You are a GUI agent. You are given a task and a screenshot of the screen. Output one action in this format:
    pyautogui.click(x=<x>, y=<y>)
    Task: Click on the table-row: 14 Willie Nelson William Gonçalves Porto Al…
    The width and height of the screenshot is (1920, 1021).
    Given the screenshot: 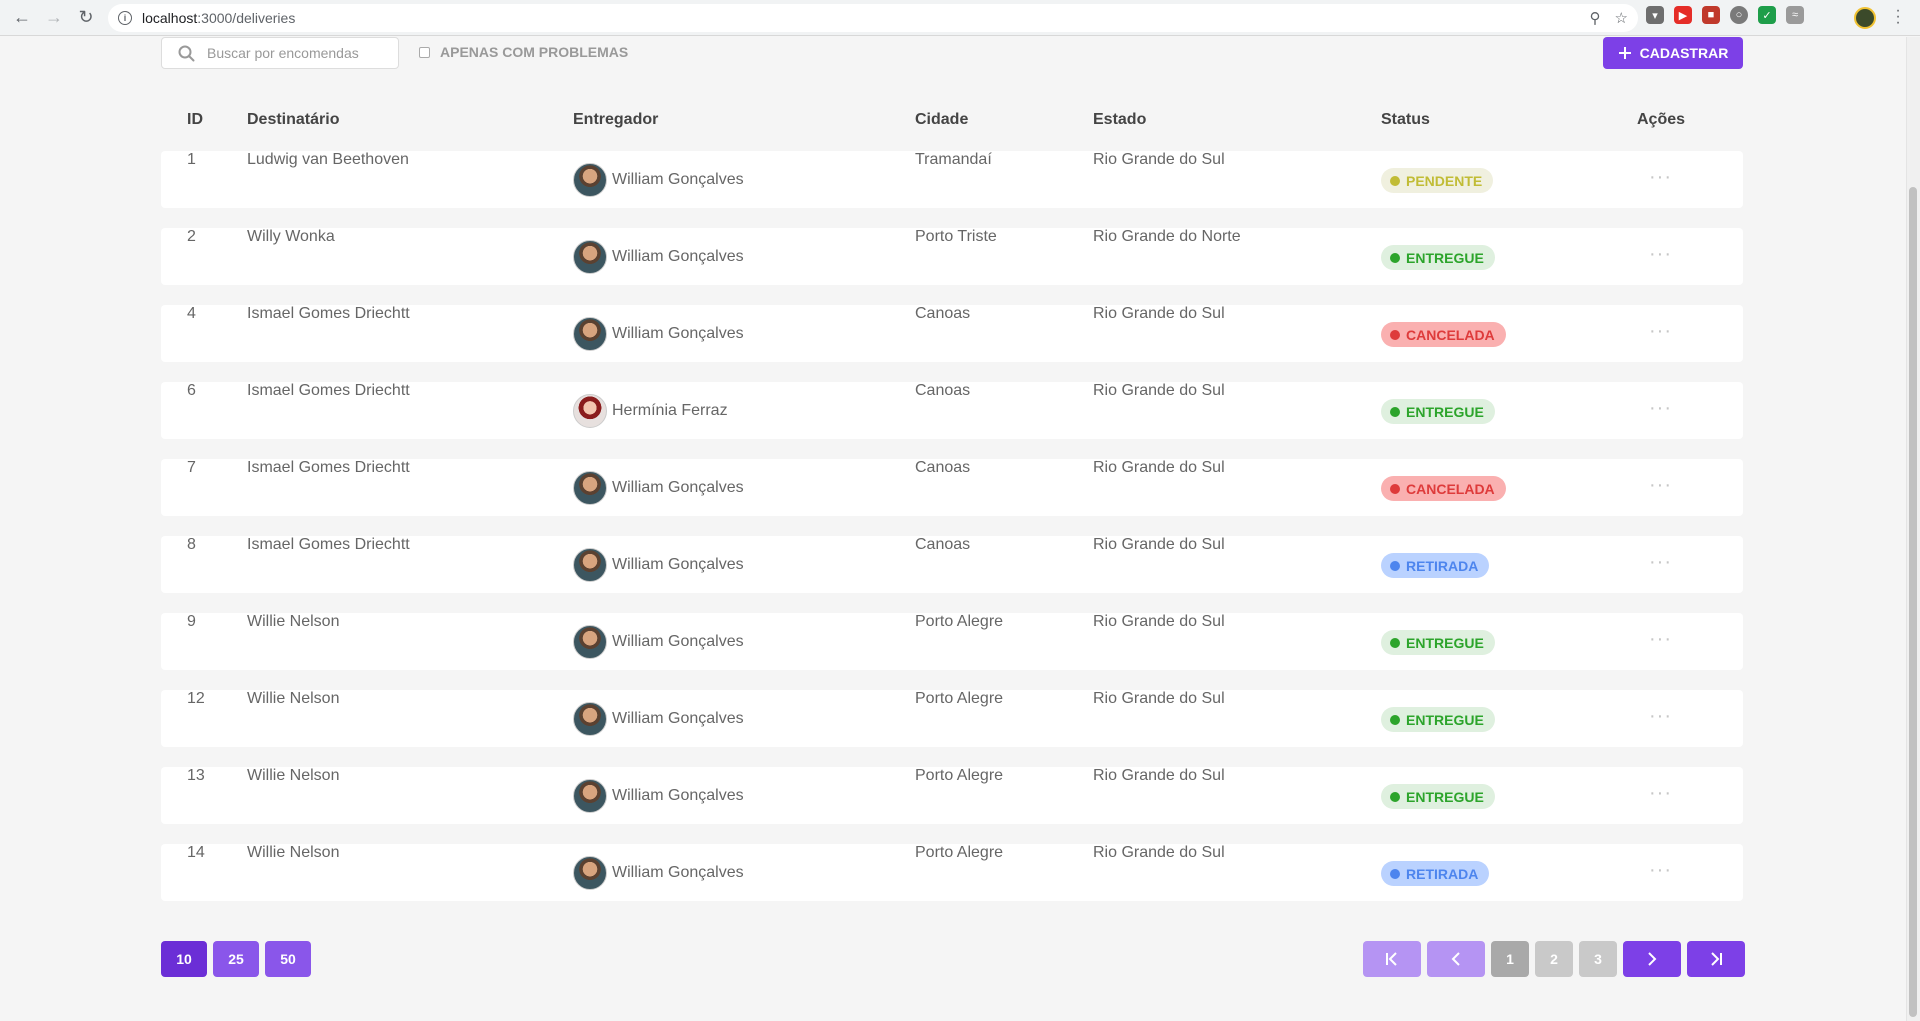 What is the action you would take?
    pyautogui.click(x=952, y=872)
    